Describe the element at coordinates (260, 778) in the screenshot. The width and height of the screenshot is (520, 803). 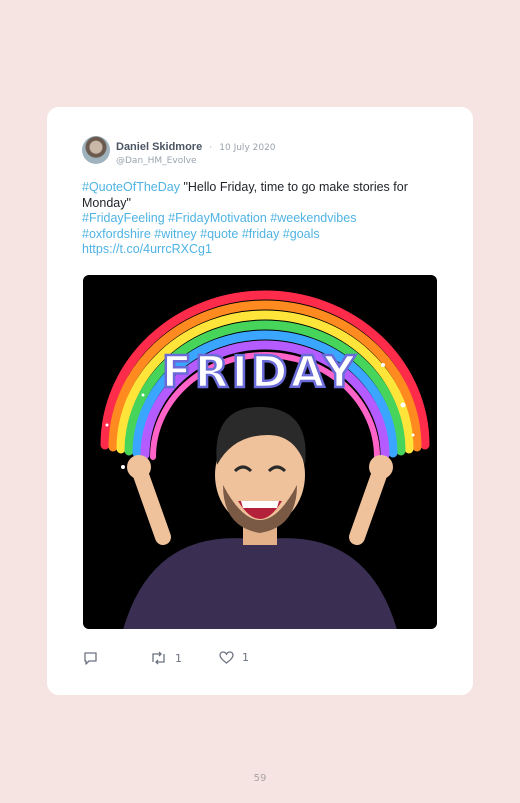
I see `page-number: 59` at that location.